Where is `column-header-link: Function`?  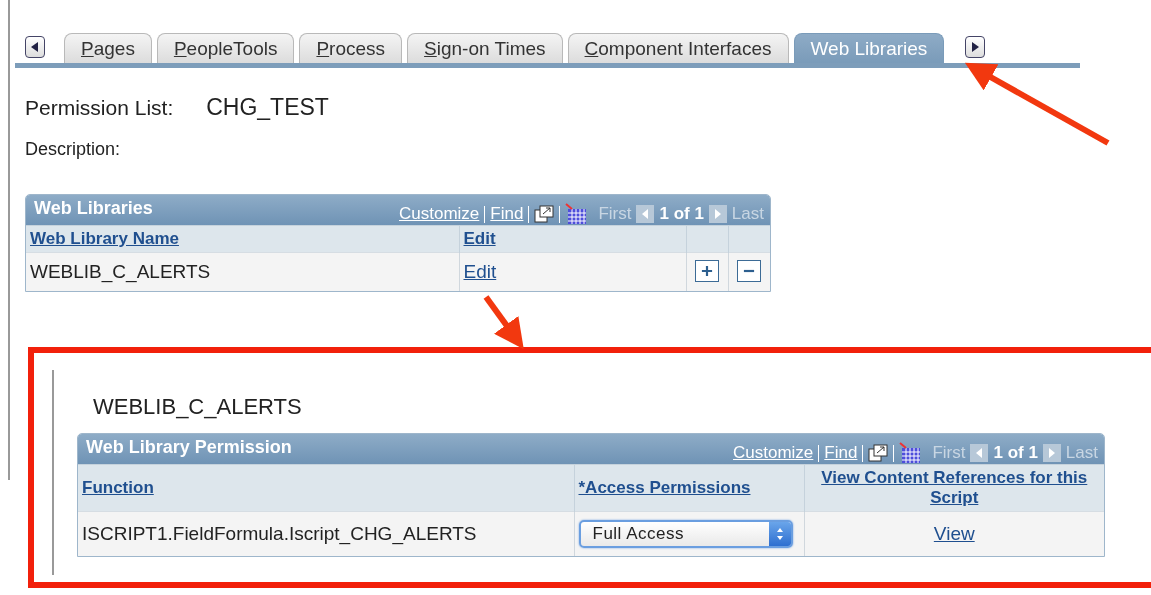
column-header-link: Function is located at coordinates (118, 488).